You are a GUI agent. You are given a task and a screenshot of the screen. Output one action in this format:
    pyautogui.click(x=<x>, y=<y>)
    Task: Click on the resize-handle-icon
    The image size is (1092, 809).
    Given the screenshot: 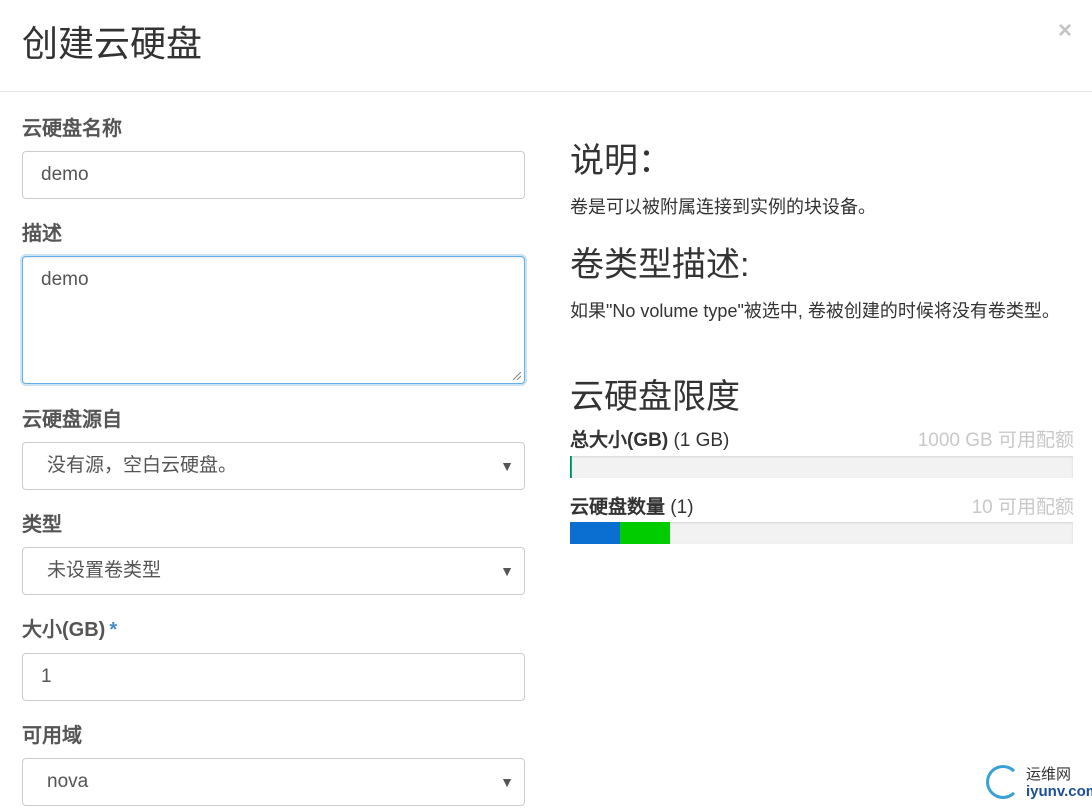 What is the action you would take?
    pyautogui.click(x=517, y=376)
    